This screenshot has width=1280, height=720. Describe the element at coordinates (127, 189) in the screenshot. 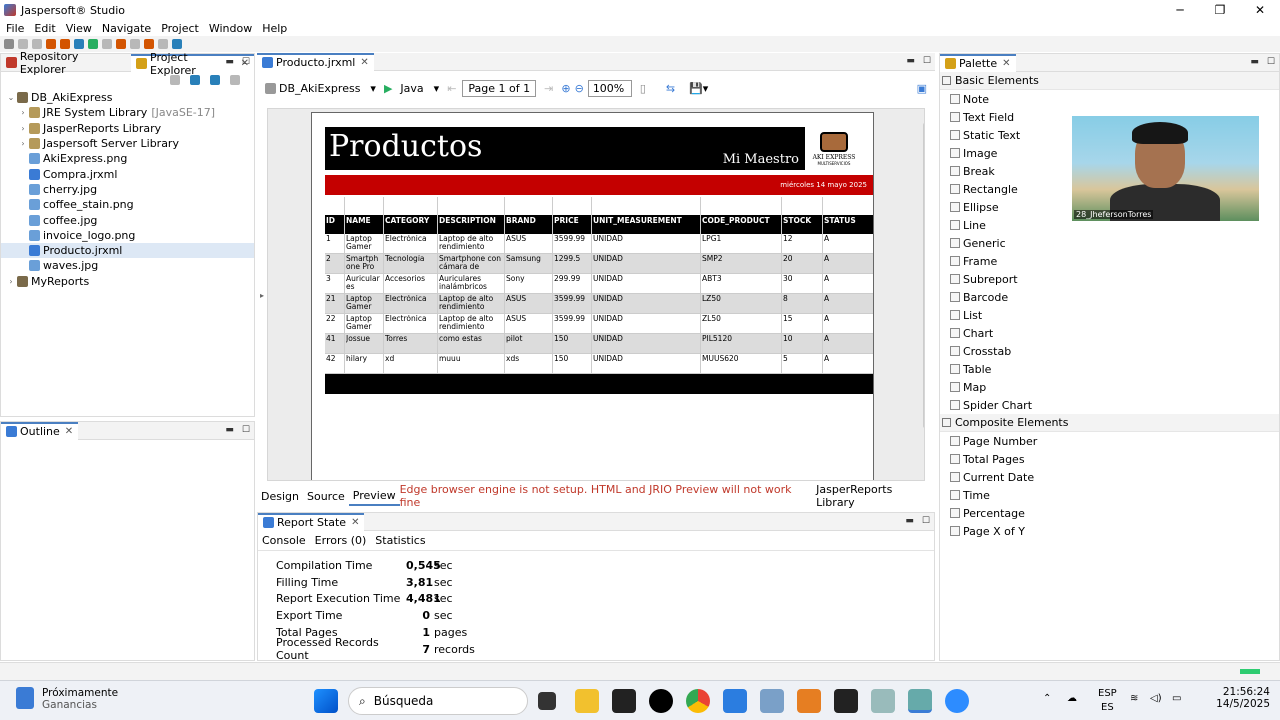

I see `tree-item: cherry.jpg` at that location.